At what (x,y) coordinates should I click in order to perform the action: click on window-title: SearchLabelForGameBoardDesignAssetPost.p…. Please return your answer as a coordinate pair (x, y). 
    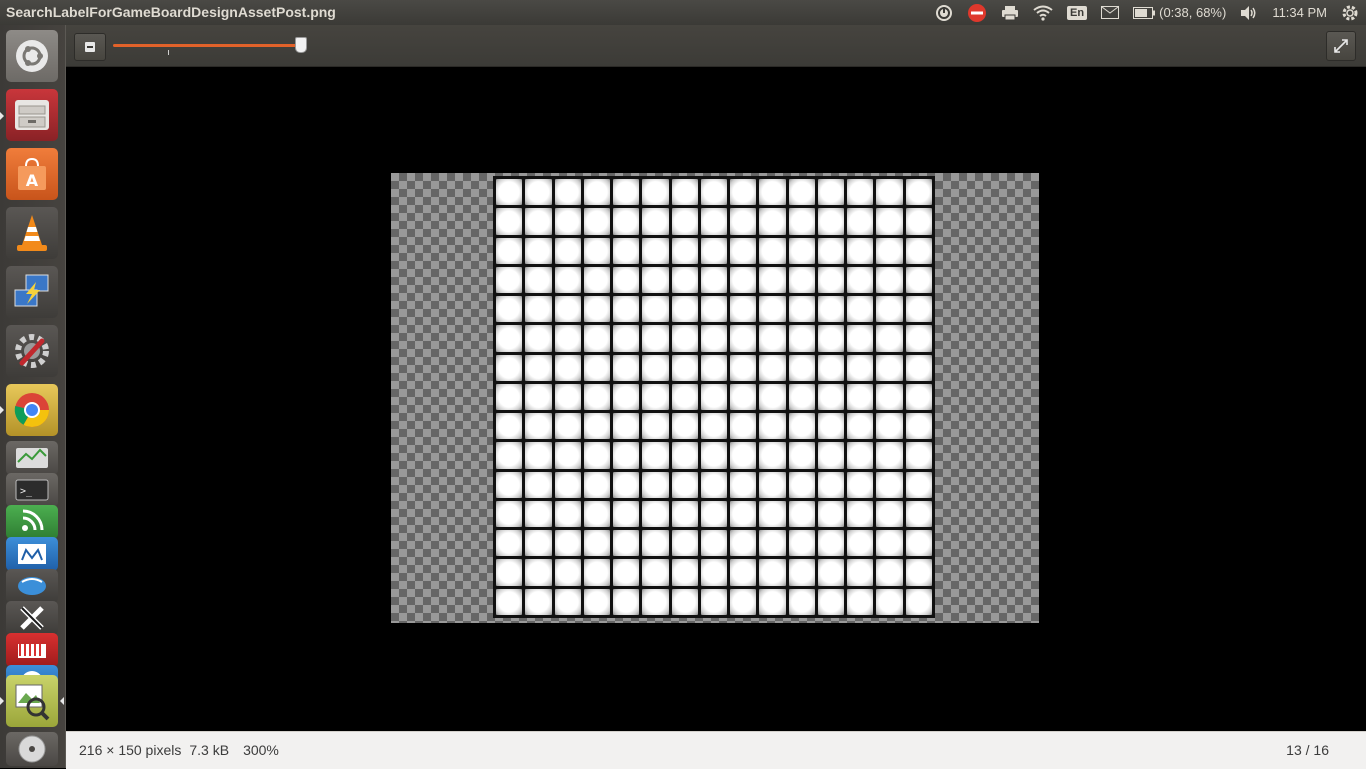
    Looking at the image, I should click on (171, 12).